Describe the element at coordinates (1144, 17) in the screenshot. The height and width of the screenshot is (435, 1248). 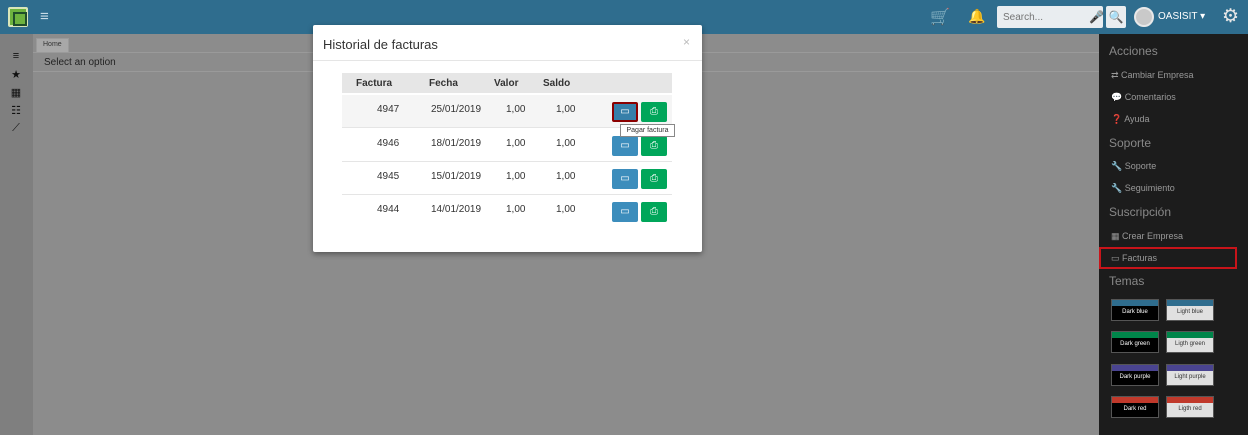
I see `user-avatar` at that location.